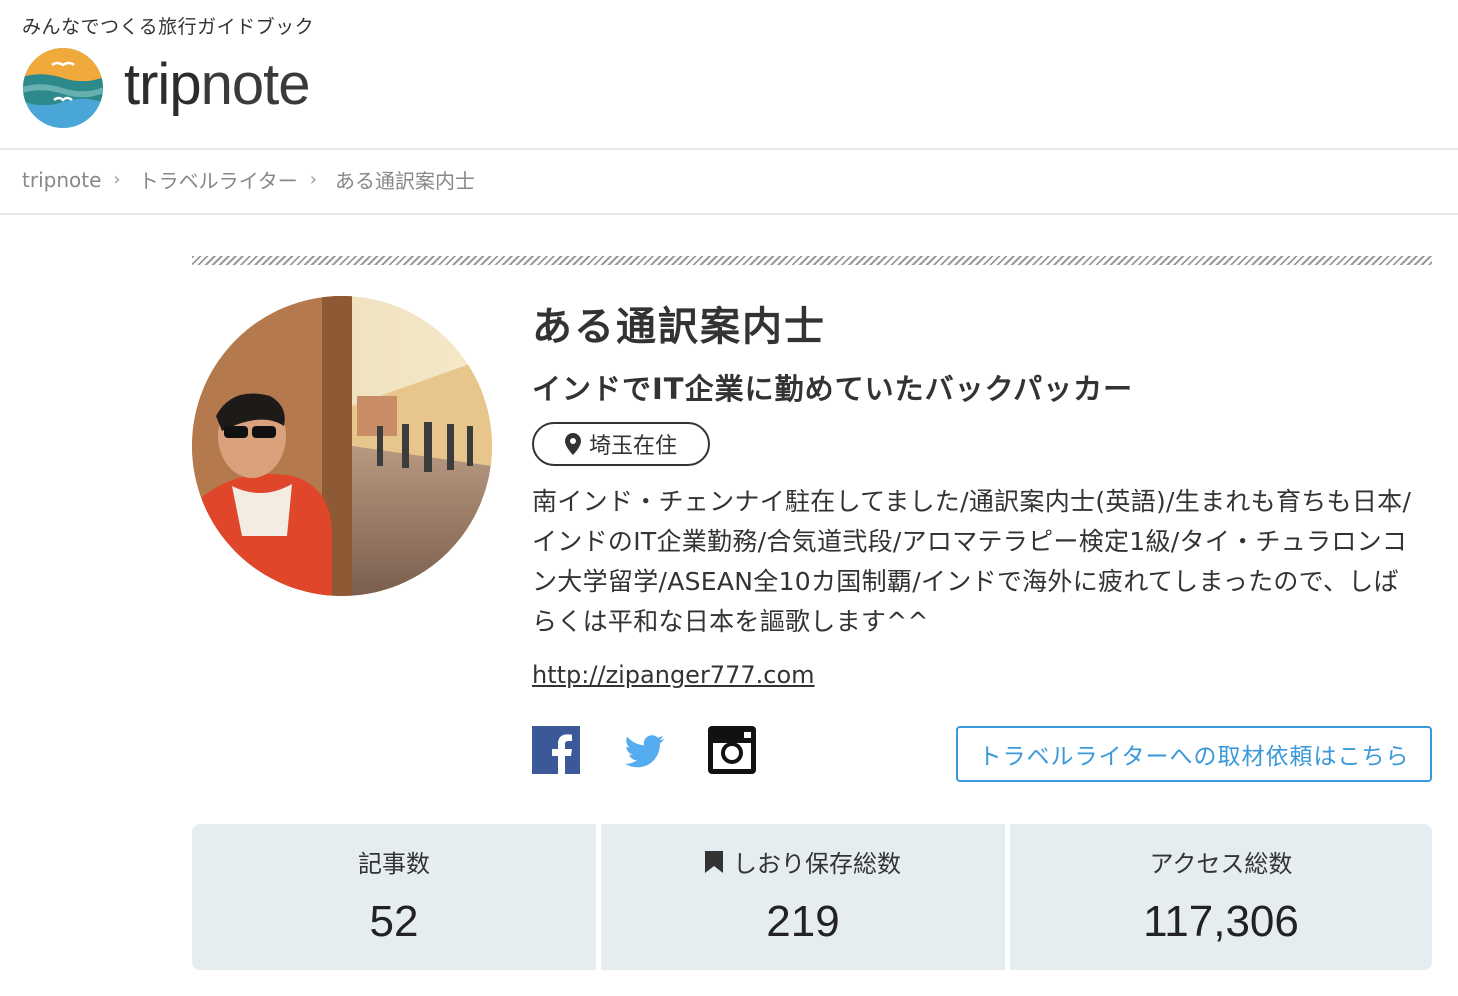 The width and height of the screenshot is (1458, 996). What do you see at coordinates (572, 444) in the screenshot?
I see `map-pin-icon` at bounding box center [572, 444].